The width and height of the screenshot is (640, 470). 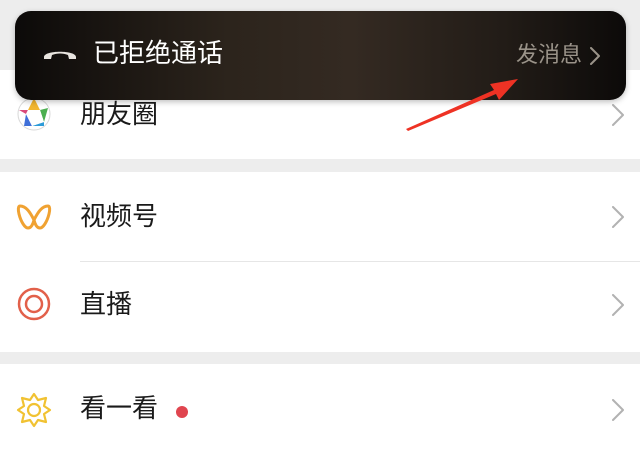 What do you see at coordinates (182, 412) in the screenshot?
I see `unread-badge-dot` at bounding box center [182, 412].